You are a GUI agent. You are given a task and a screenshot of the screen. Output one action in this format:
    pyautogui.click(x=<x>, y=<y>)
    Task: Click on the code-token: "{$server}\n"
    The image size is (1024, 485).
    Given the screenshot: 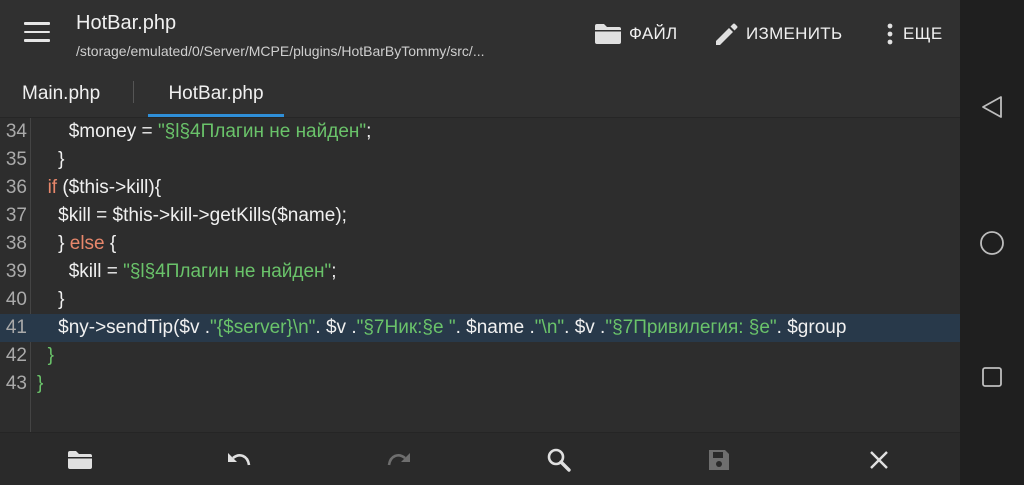 What is the action you would take?
    pyautogui.click(x=263, y=327)
    